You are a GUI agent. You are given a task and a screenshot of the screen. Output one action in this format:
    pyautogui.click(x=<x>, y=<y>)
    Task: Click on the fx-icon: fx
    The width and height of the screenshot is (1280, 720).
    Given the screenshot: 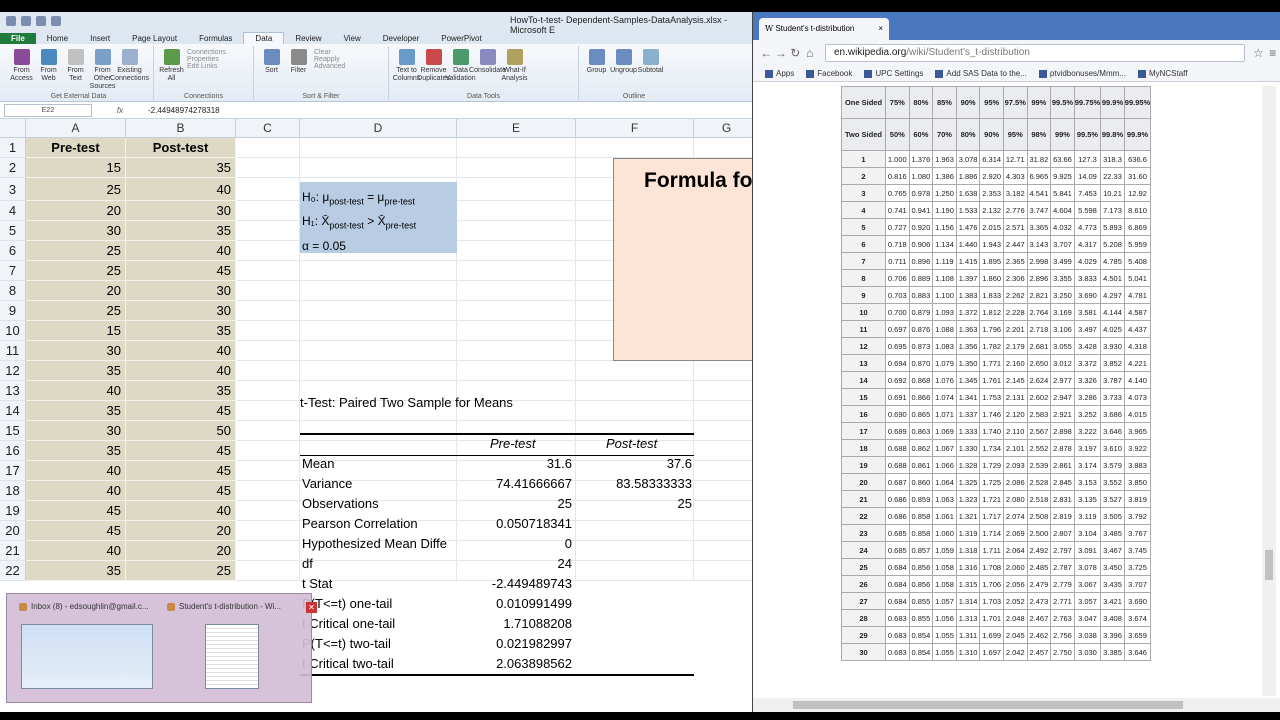 What is the action you would take?
    pyautogui.click(x=120, y=110)
    